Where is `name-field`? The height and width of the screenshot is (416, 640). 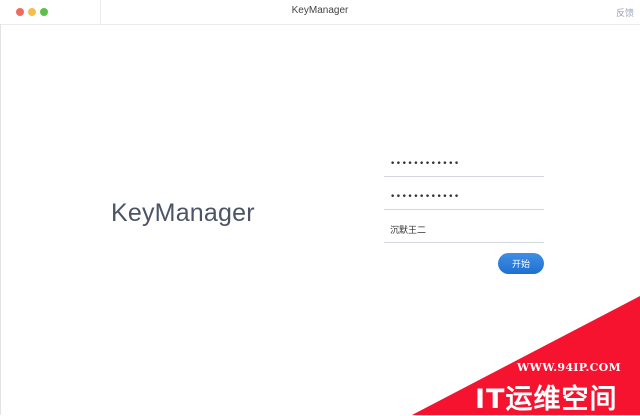
name-field is located at coordinates (464, 230).